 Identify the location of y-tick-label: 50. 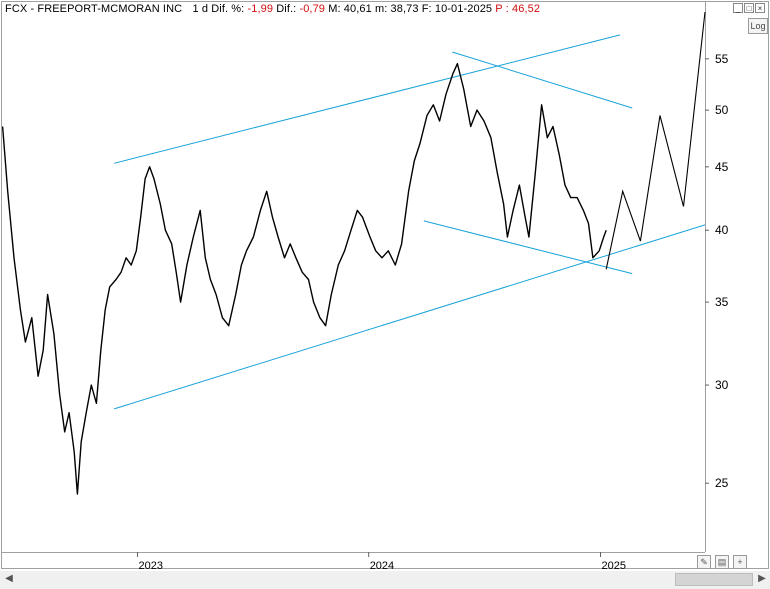
(722, 110).